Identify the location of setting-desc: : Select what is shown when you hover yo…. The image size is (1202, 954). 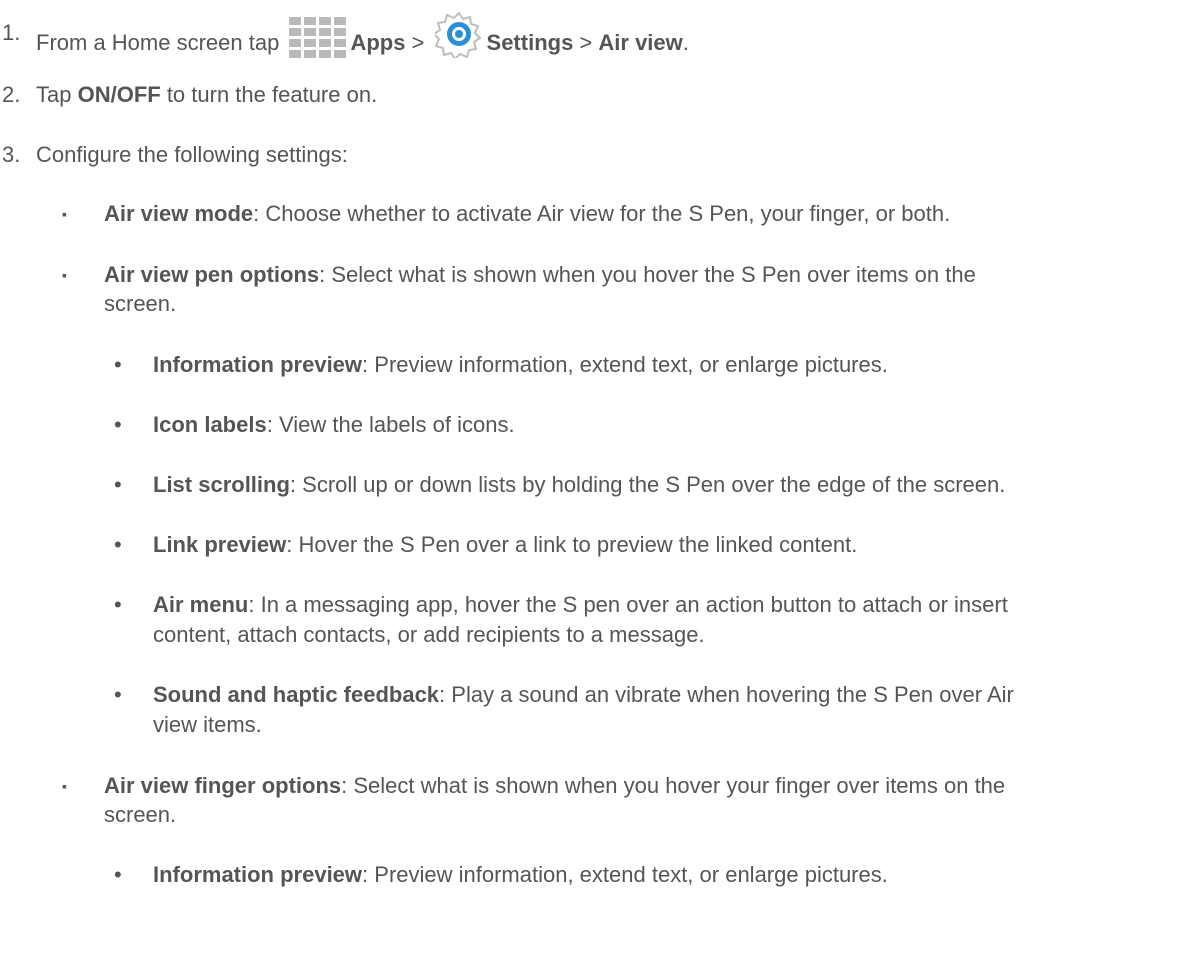
(673, 785).